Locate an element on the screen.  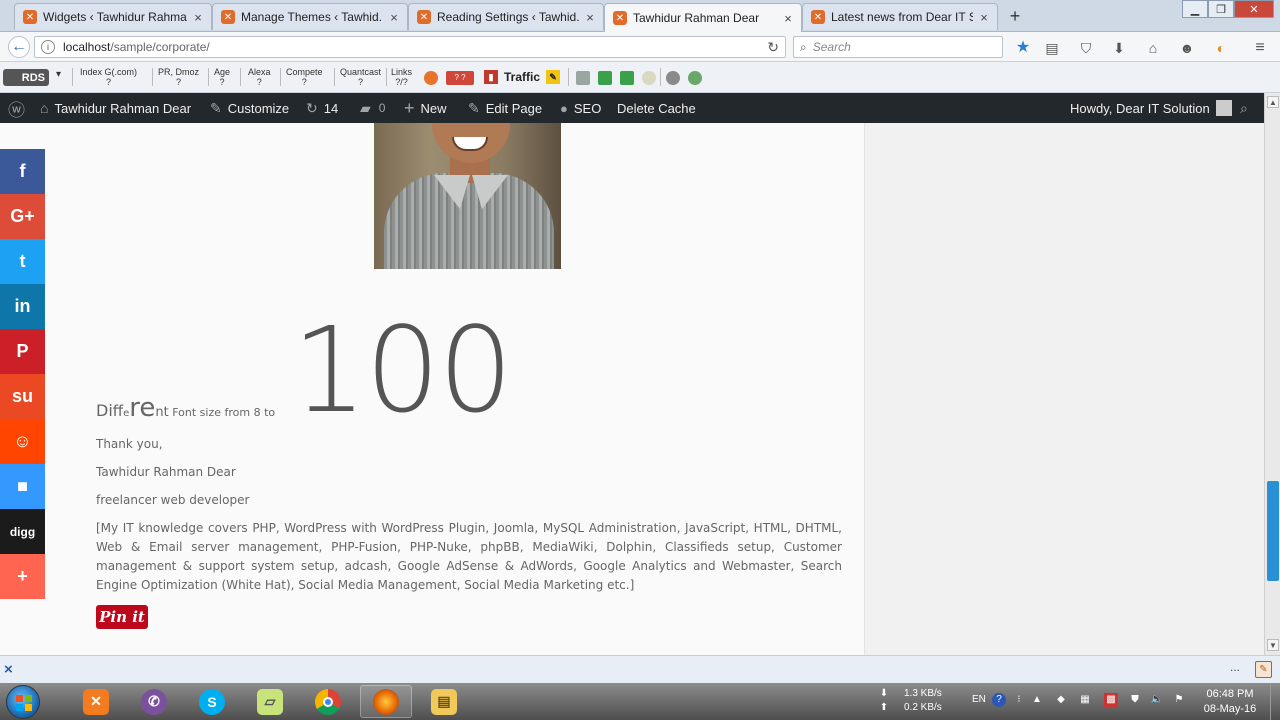
rds-dropdown-icon: ▾ is located at coordinates (58, 75).